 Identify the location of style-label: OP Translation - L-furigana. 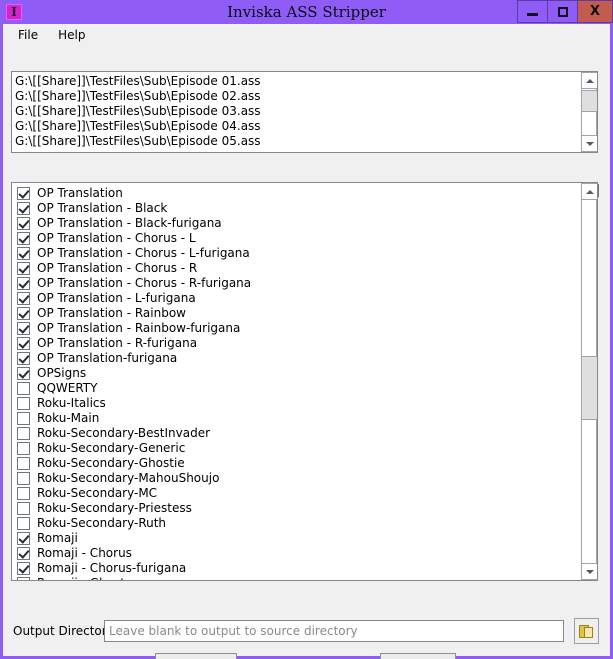
(116, 298).